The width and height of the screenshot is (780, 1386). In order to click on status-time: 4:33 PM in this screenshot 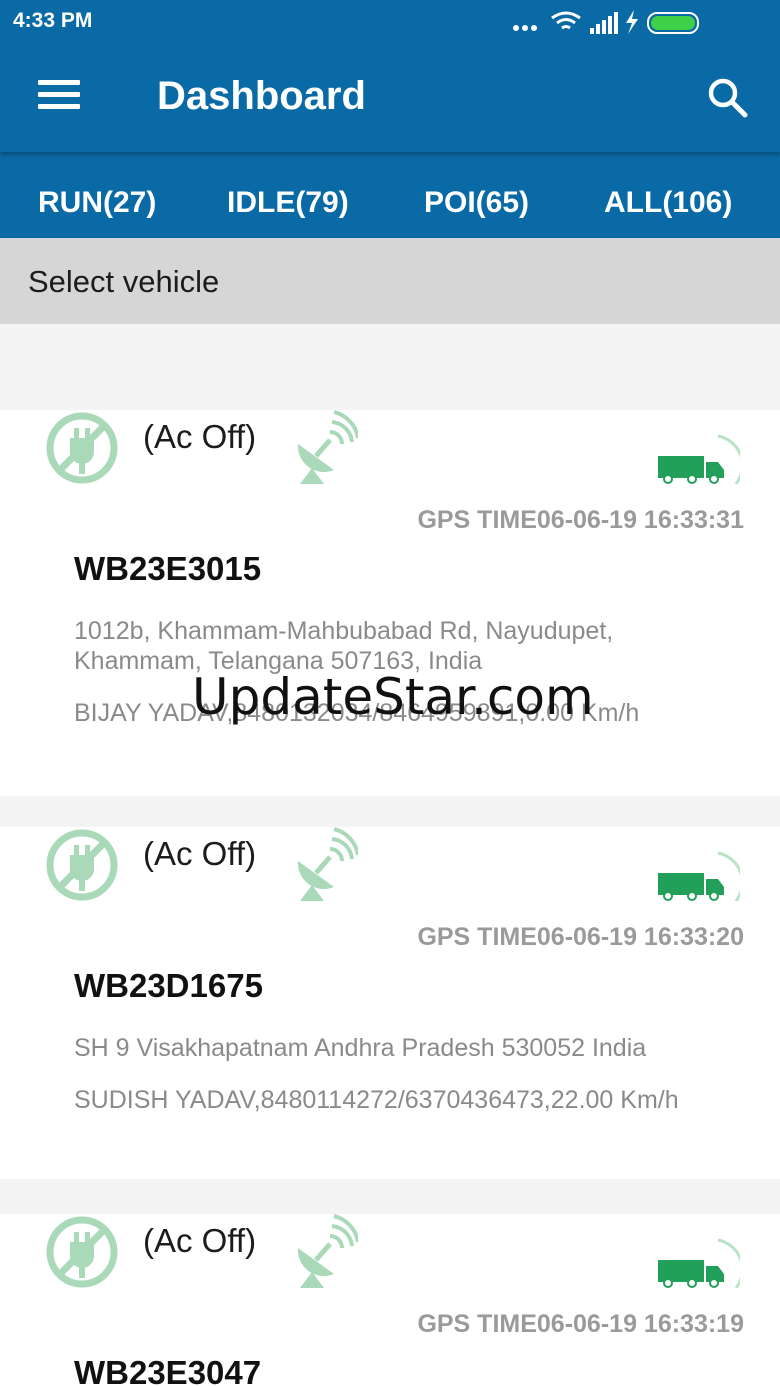, I will do `click(53, 20)`.